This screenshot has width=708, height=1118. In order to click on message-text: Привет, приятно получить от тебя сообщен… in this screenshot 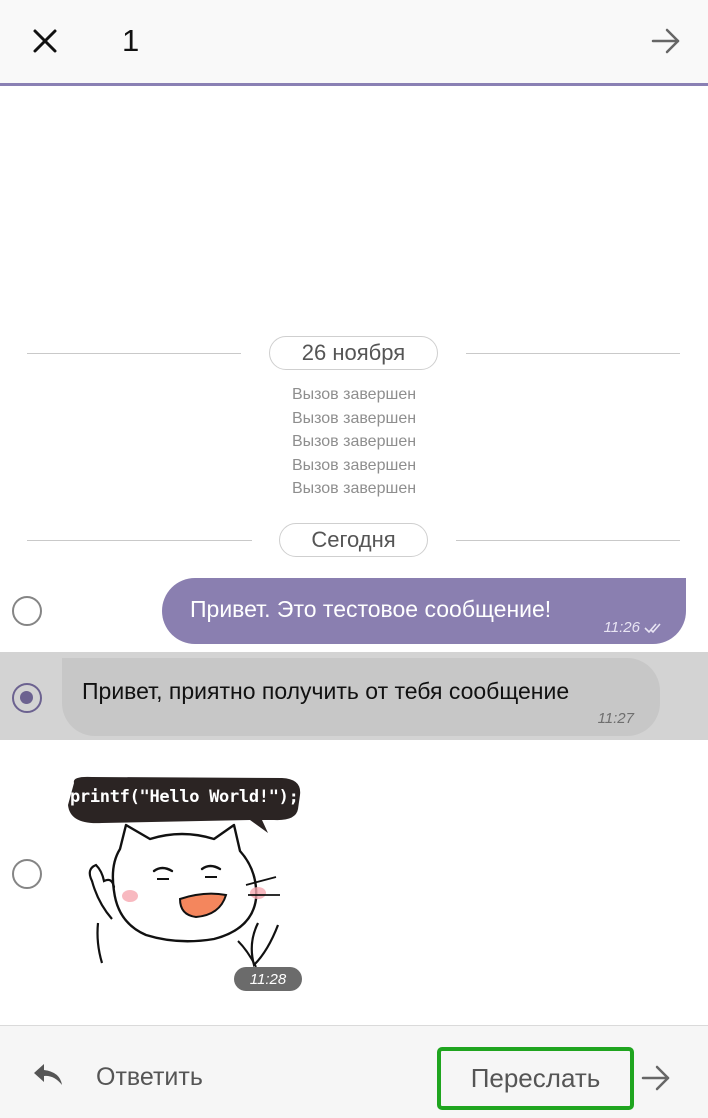, I will do `click(326, 691)`.